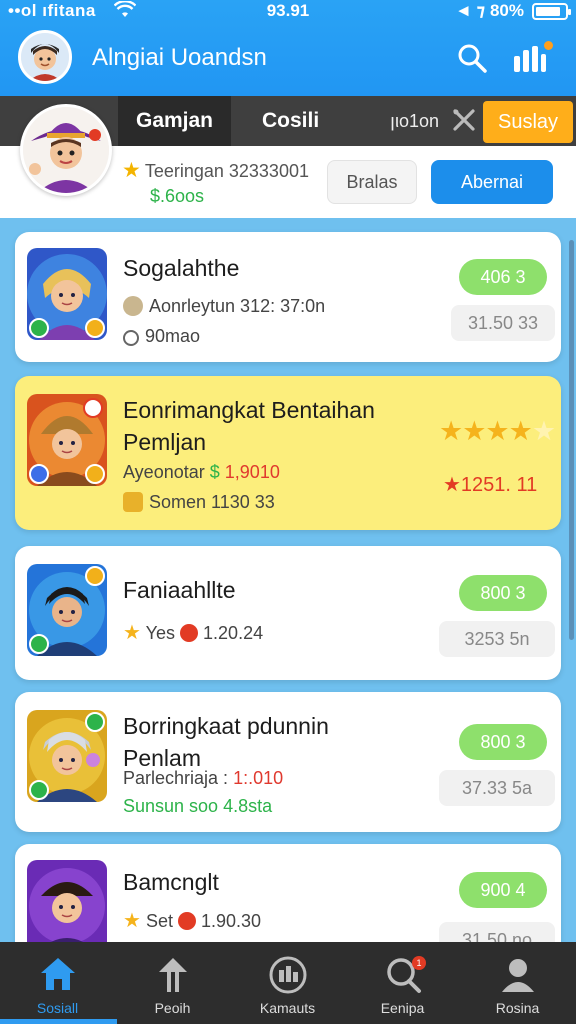  Describe the element at coordinates (249, 426) in the screenshot. I see `game-title: Eonrimangkat Bentaihan Pemljan` at that location.